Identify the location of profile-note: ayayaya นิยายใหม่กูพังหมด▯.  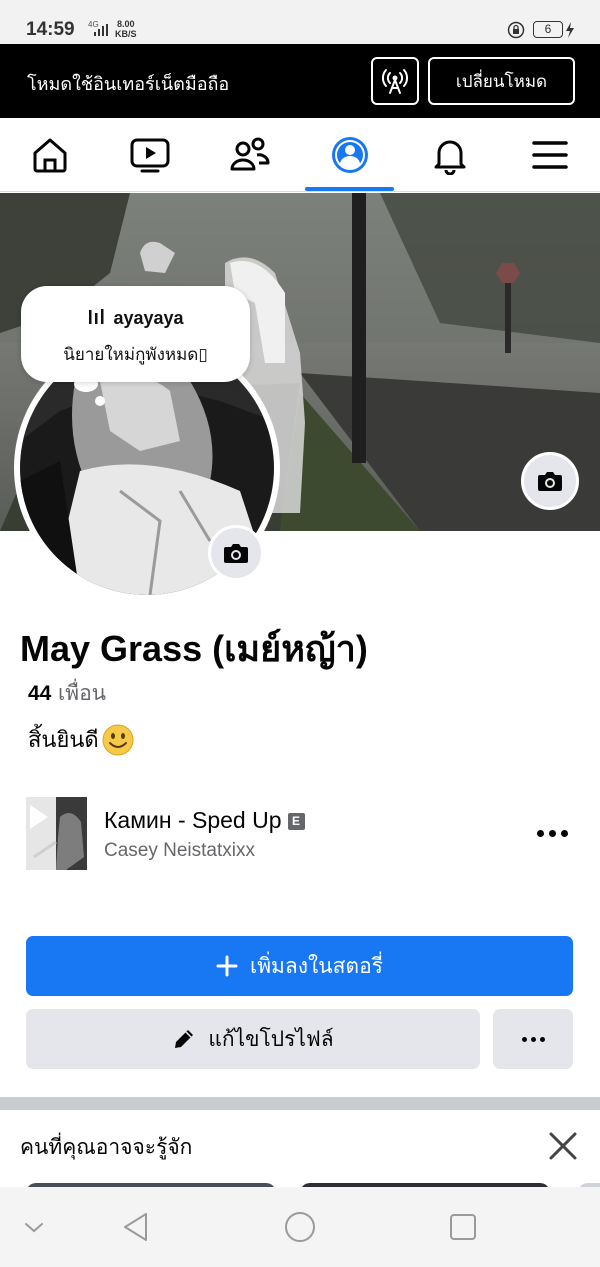
(135, 334).